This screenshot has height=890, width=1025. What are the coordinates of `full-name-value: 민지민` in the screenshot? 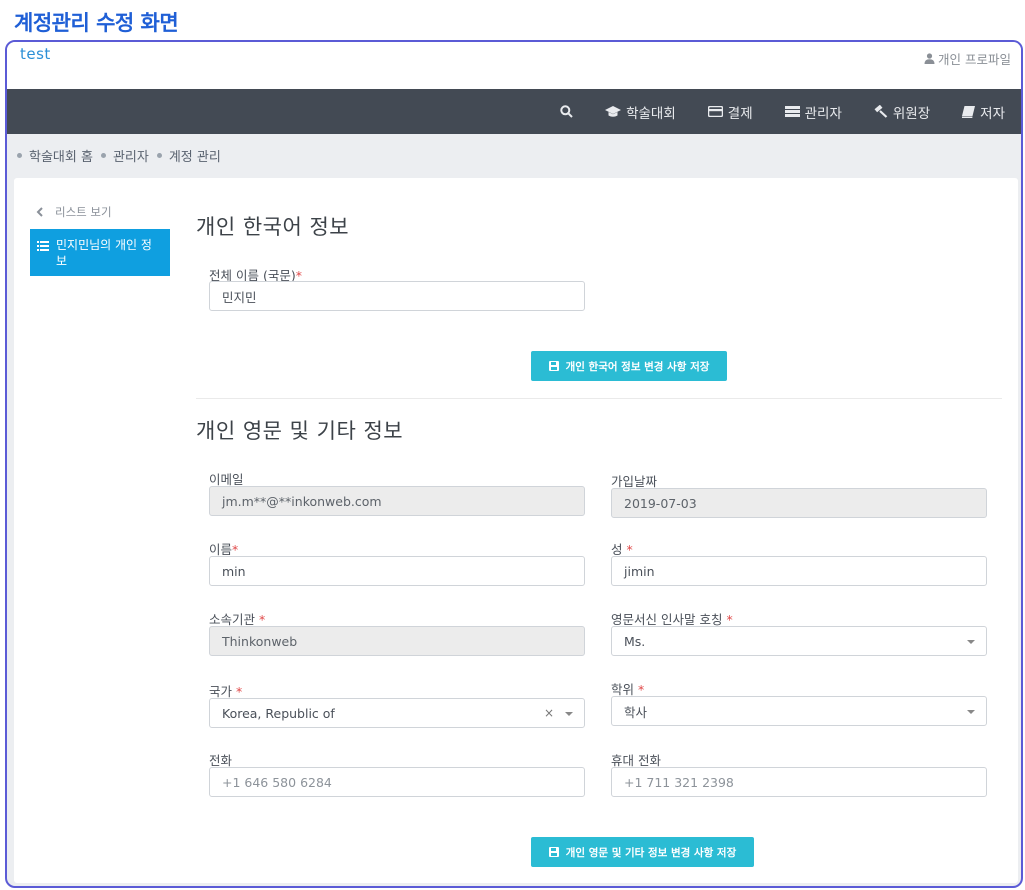 It's located at (239, 297).